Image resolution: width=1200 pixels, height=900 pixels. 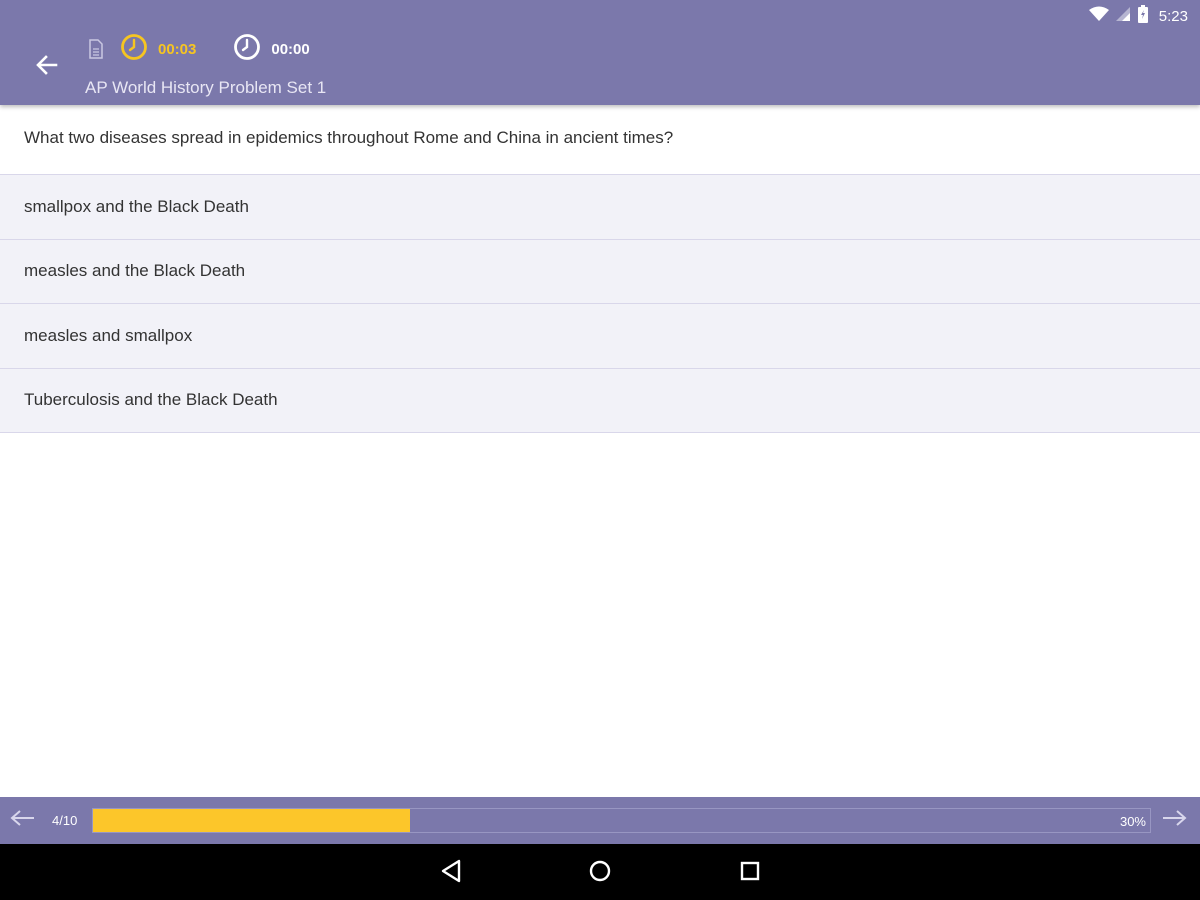 I want to click on recents-square-icon, so click(x=750, y=873).